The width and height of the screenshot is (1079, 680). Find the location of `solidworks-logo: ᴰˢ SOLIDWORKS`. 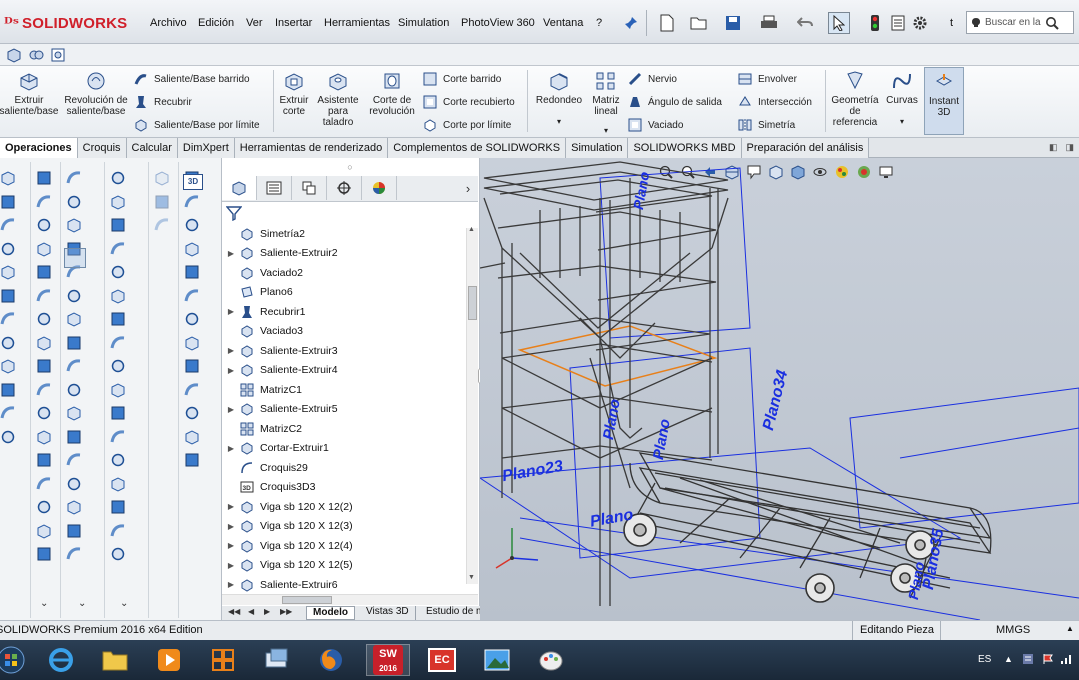

solidworks-logo: ᴰˢ SOLIDWORKS is located at coordinates (66, 23).